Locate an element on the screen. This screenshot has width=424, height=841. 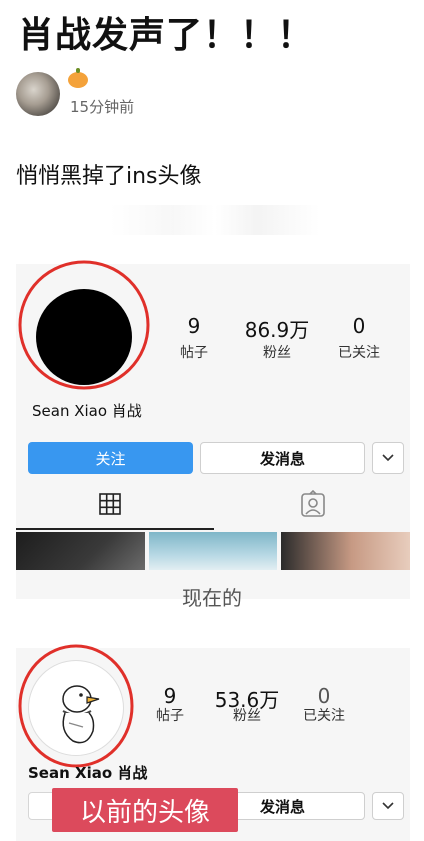
caption-current: 现在的 is located at coordinates (212, 598).